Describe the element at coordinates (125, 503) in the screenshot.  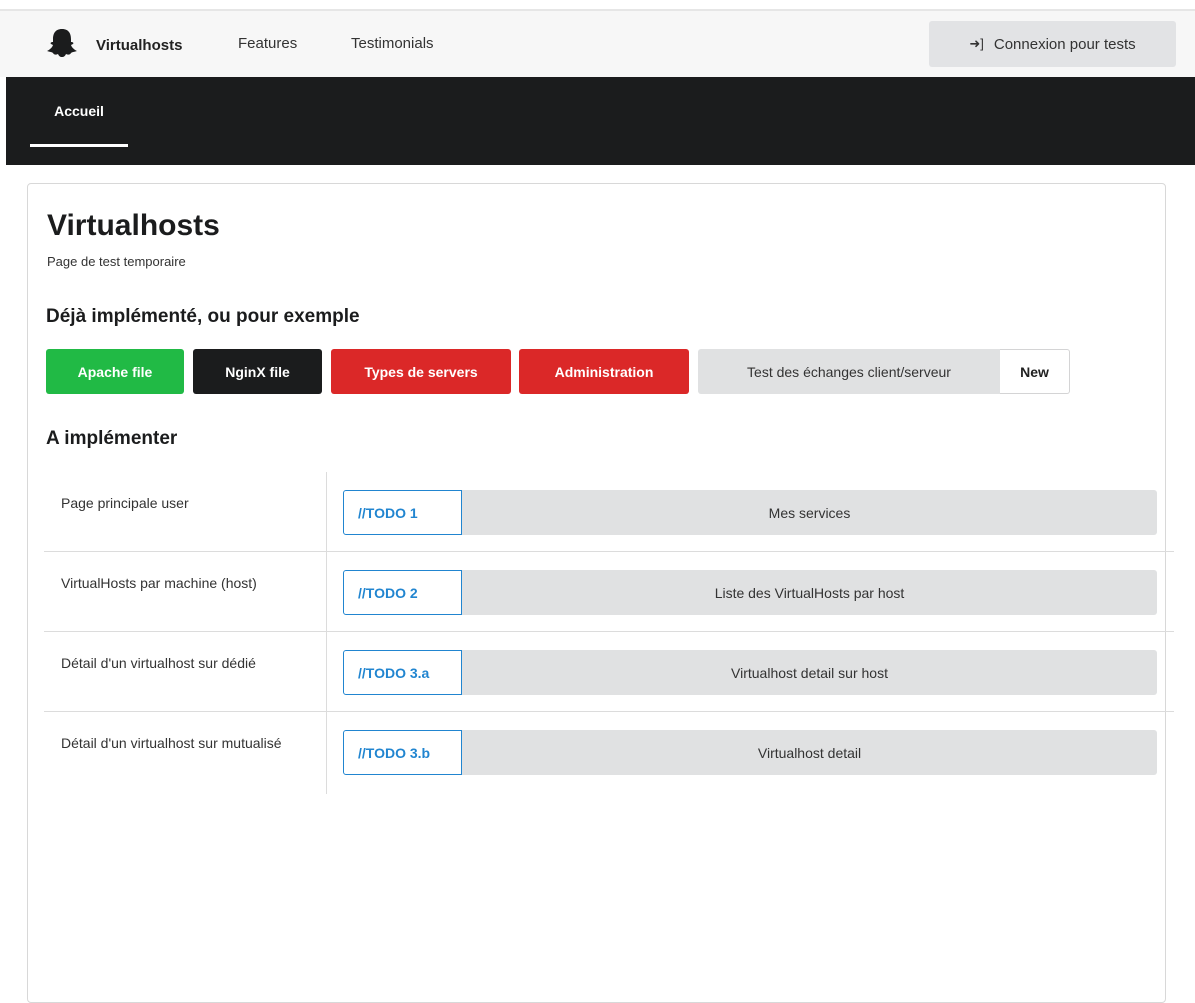
I see `row-label: Page principale user` at that location.